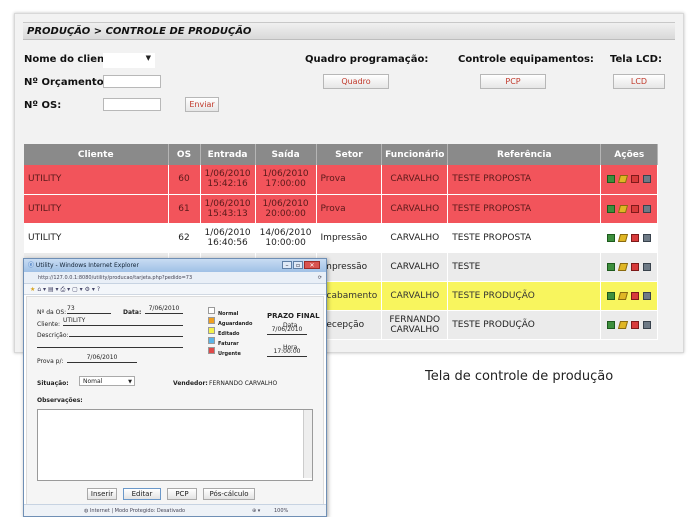  What do you see at coordinates (639, 81) in the screenshot?
I see `lcd-button: LCD` at bounding box center [639, 81].